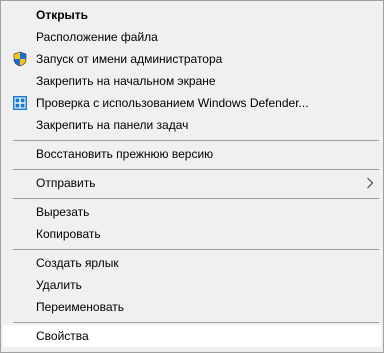  What do you see at coordinates (192, 285) in the screenshot?
I see `menu-item-delete: Удалить` at bounding box center [192, 285].